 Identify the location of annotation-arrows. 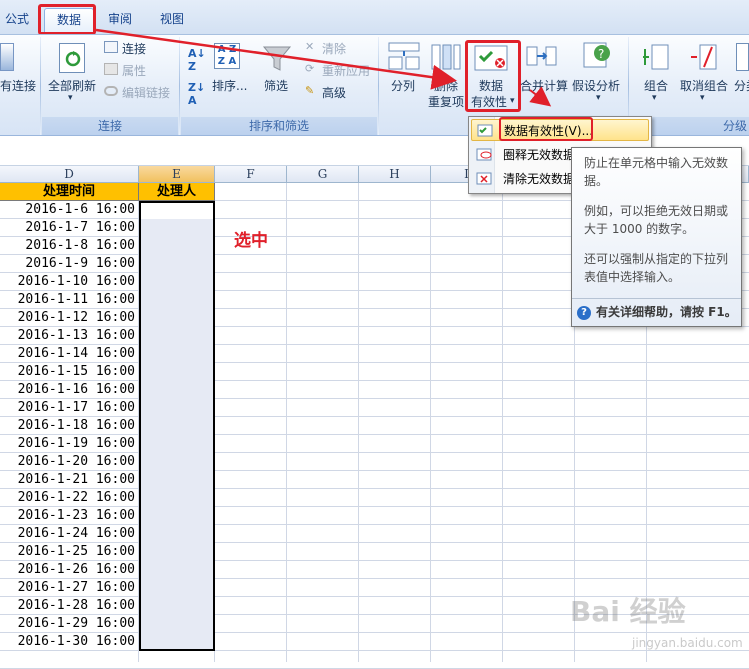
(323, 67).